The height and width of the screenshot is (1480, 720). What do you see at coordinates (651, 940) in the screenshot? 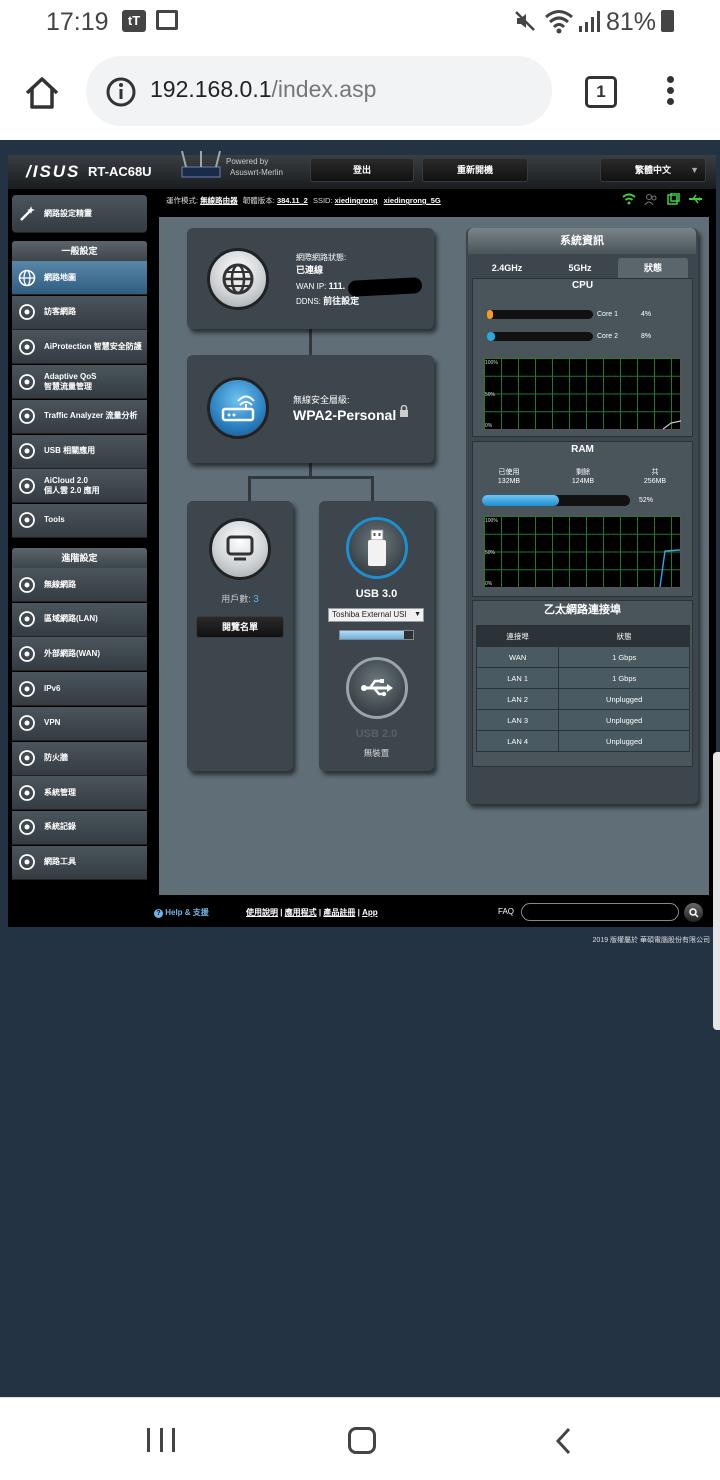
I see `copyright: 2019 版權屬於 華碩電腦股份有限公司` at bounding box center [651, 940].